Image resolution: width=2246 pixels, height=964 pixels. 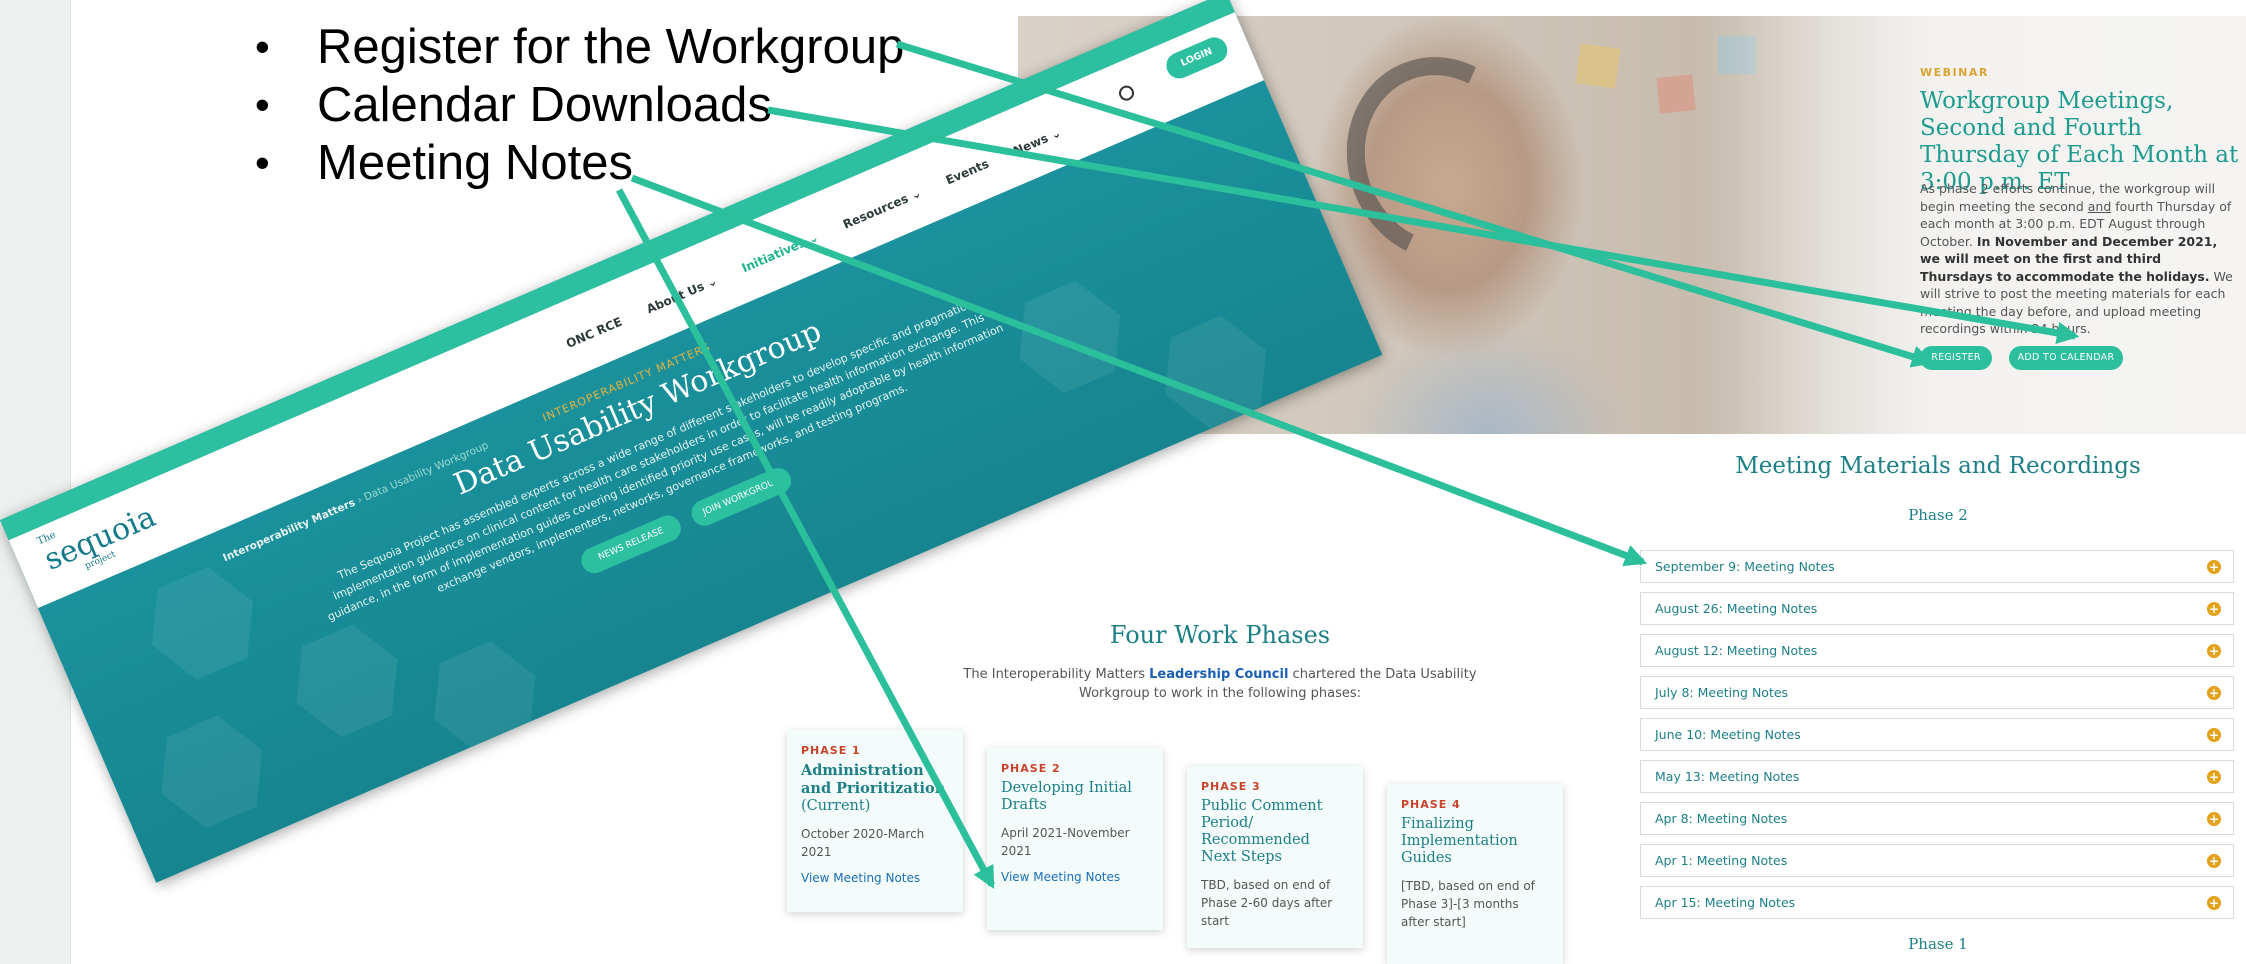 I want to click on accordion-label: July 8: Meeting Notes, so click(x=1722, y=692).